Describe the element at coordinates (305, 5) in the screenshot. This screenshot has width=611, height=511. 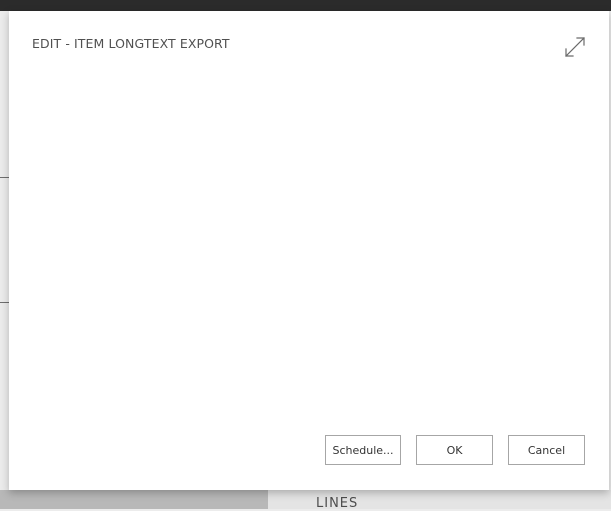
I see `background-top-bar` at that location.